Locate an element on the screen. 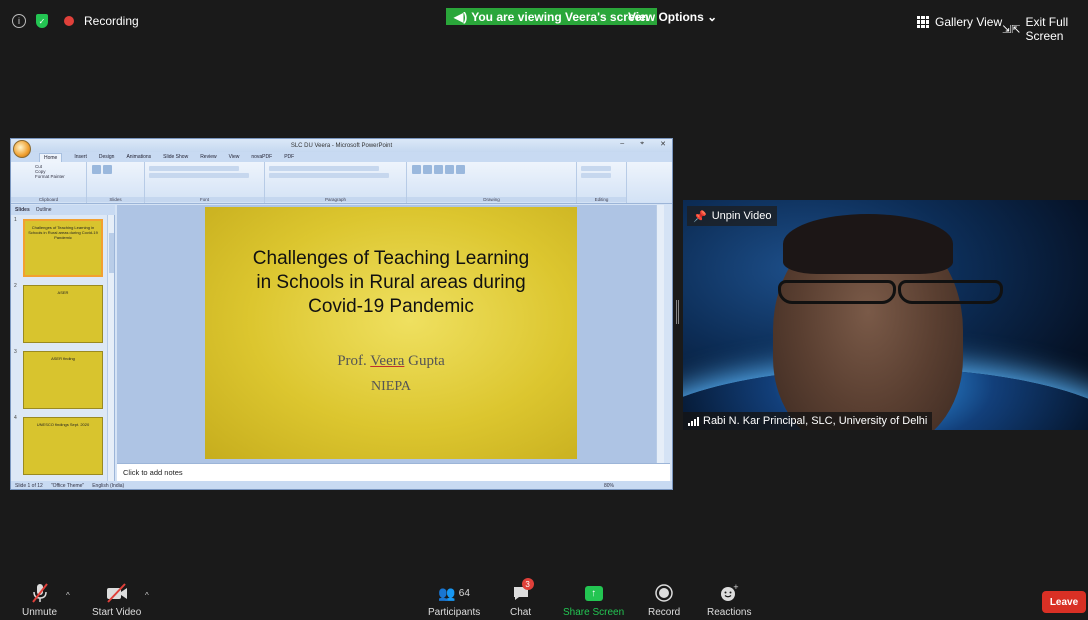 The height and width of the screenshot is (620, 1088). exit-full-screen-button: ⇲⇱ Exit Full Screen is located at coordinates (1045, 29).